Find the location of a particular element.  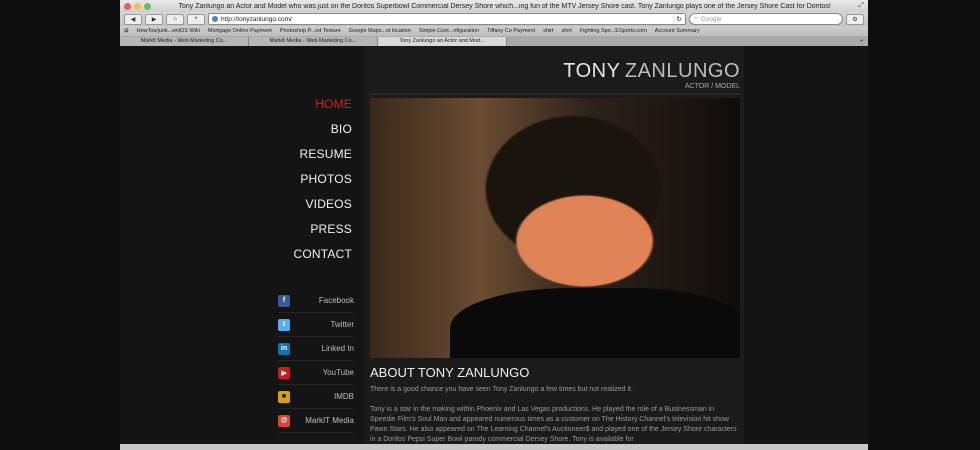

nav-home: HOME is located at coordinates (296, 104).